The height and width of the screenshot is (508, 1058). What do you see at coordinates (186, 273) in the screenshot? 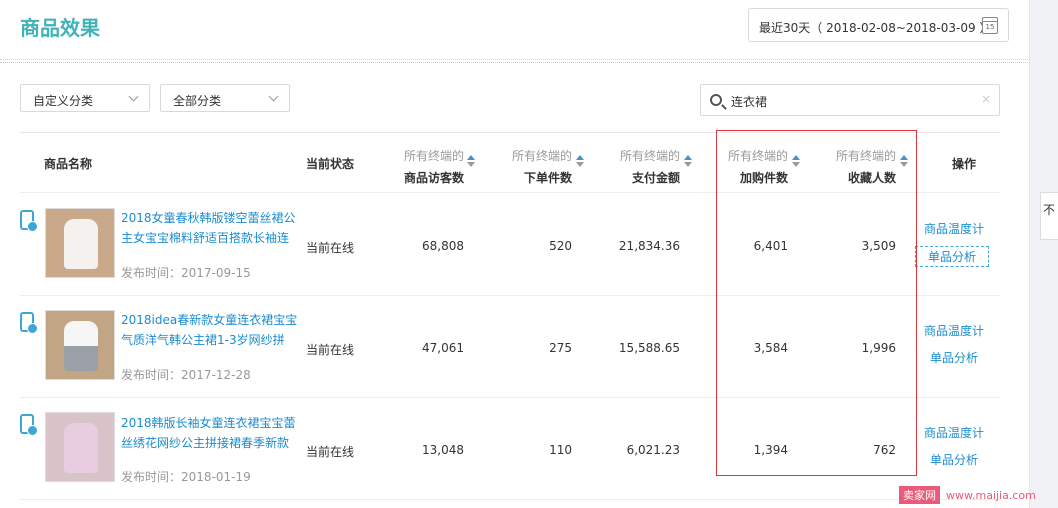
I see `publish-date: 发布时间：2017-09-15` at bounding box center [186, 273].